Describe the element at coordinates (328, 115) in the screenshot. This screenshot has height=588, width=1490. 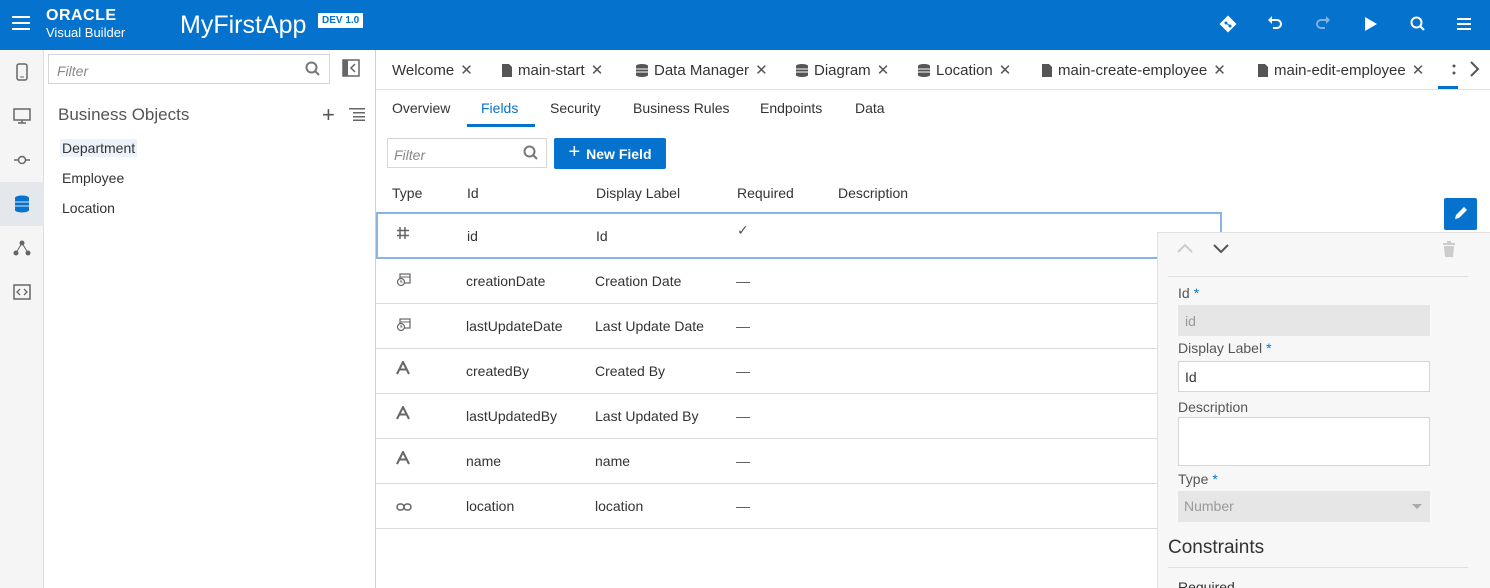
I see `add-business-object-icon: +` at that location.